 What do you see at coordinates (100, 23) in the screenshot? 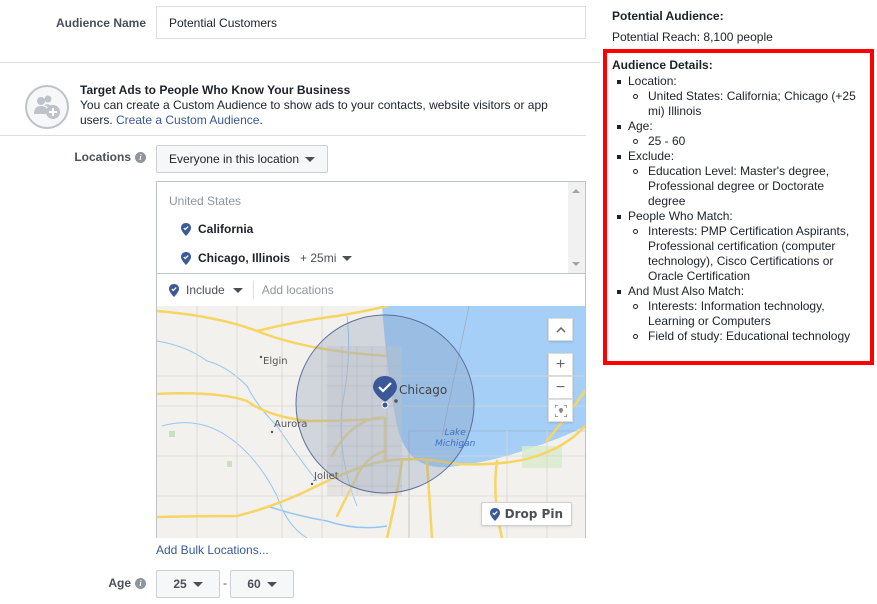
I see `audience-name-label: Audience Name` at bounding box center [100, 23].